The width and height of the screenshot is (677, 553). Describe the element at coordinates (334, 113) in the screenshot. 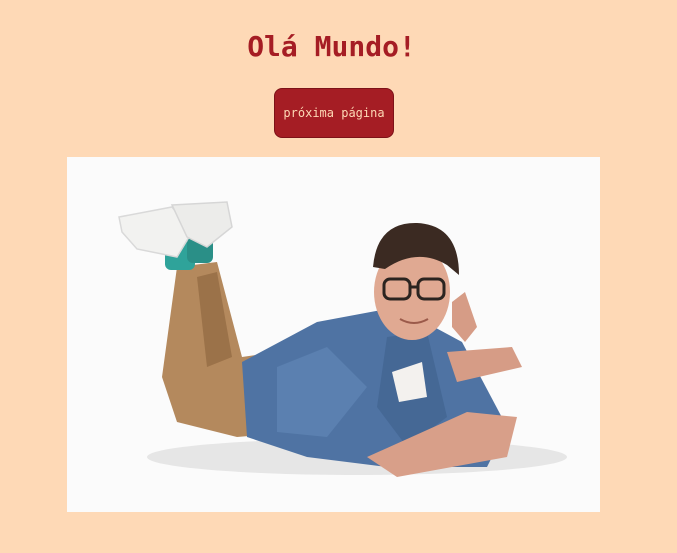

I see `next-page-button: próxima página` at that location.